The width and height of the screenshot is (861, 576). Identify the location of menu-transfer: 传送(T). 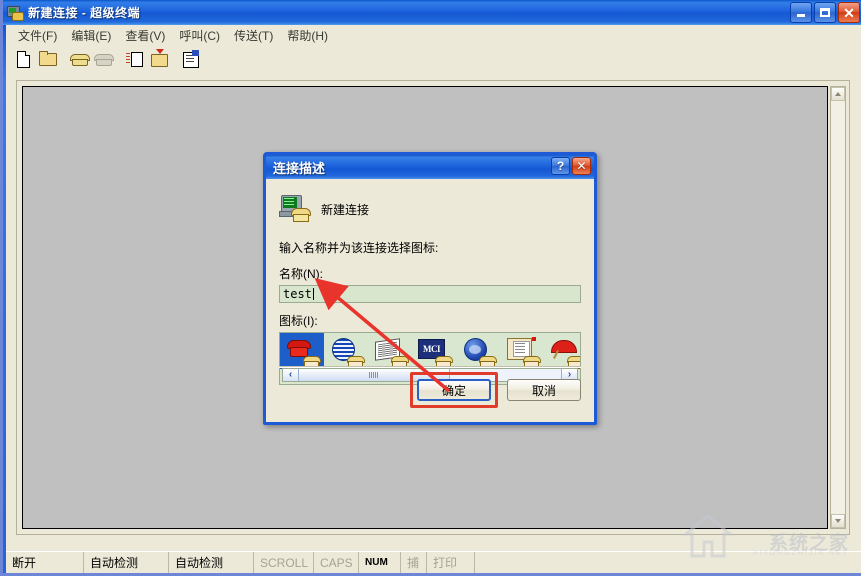
(253, 35).